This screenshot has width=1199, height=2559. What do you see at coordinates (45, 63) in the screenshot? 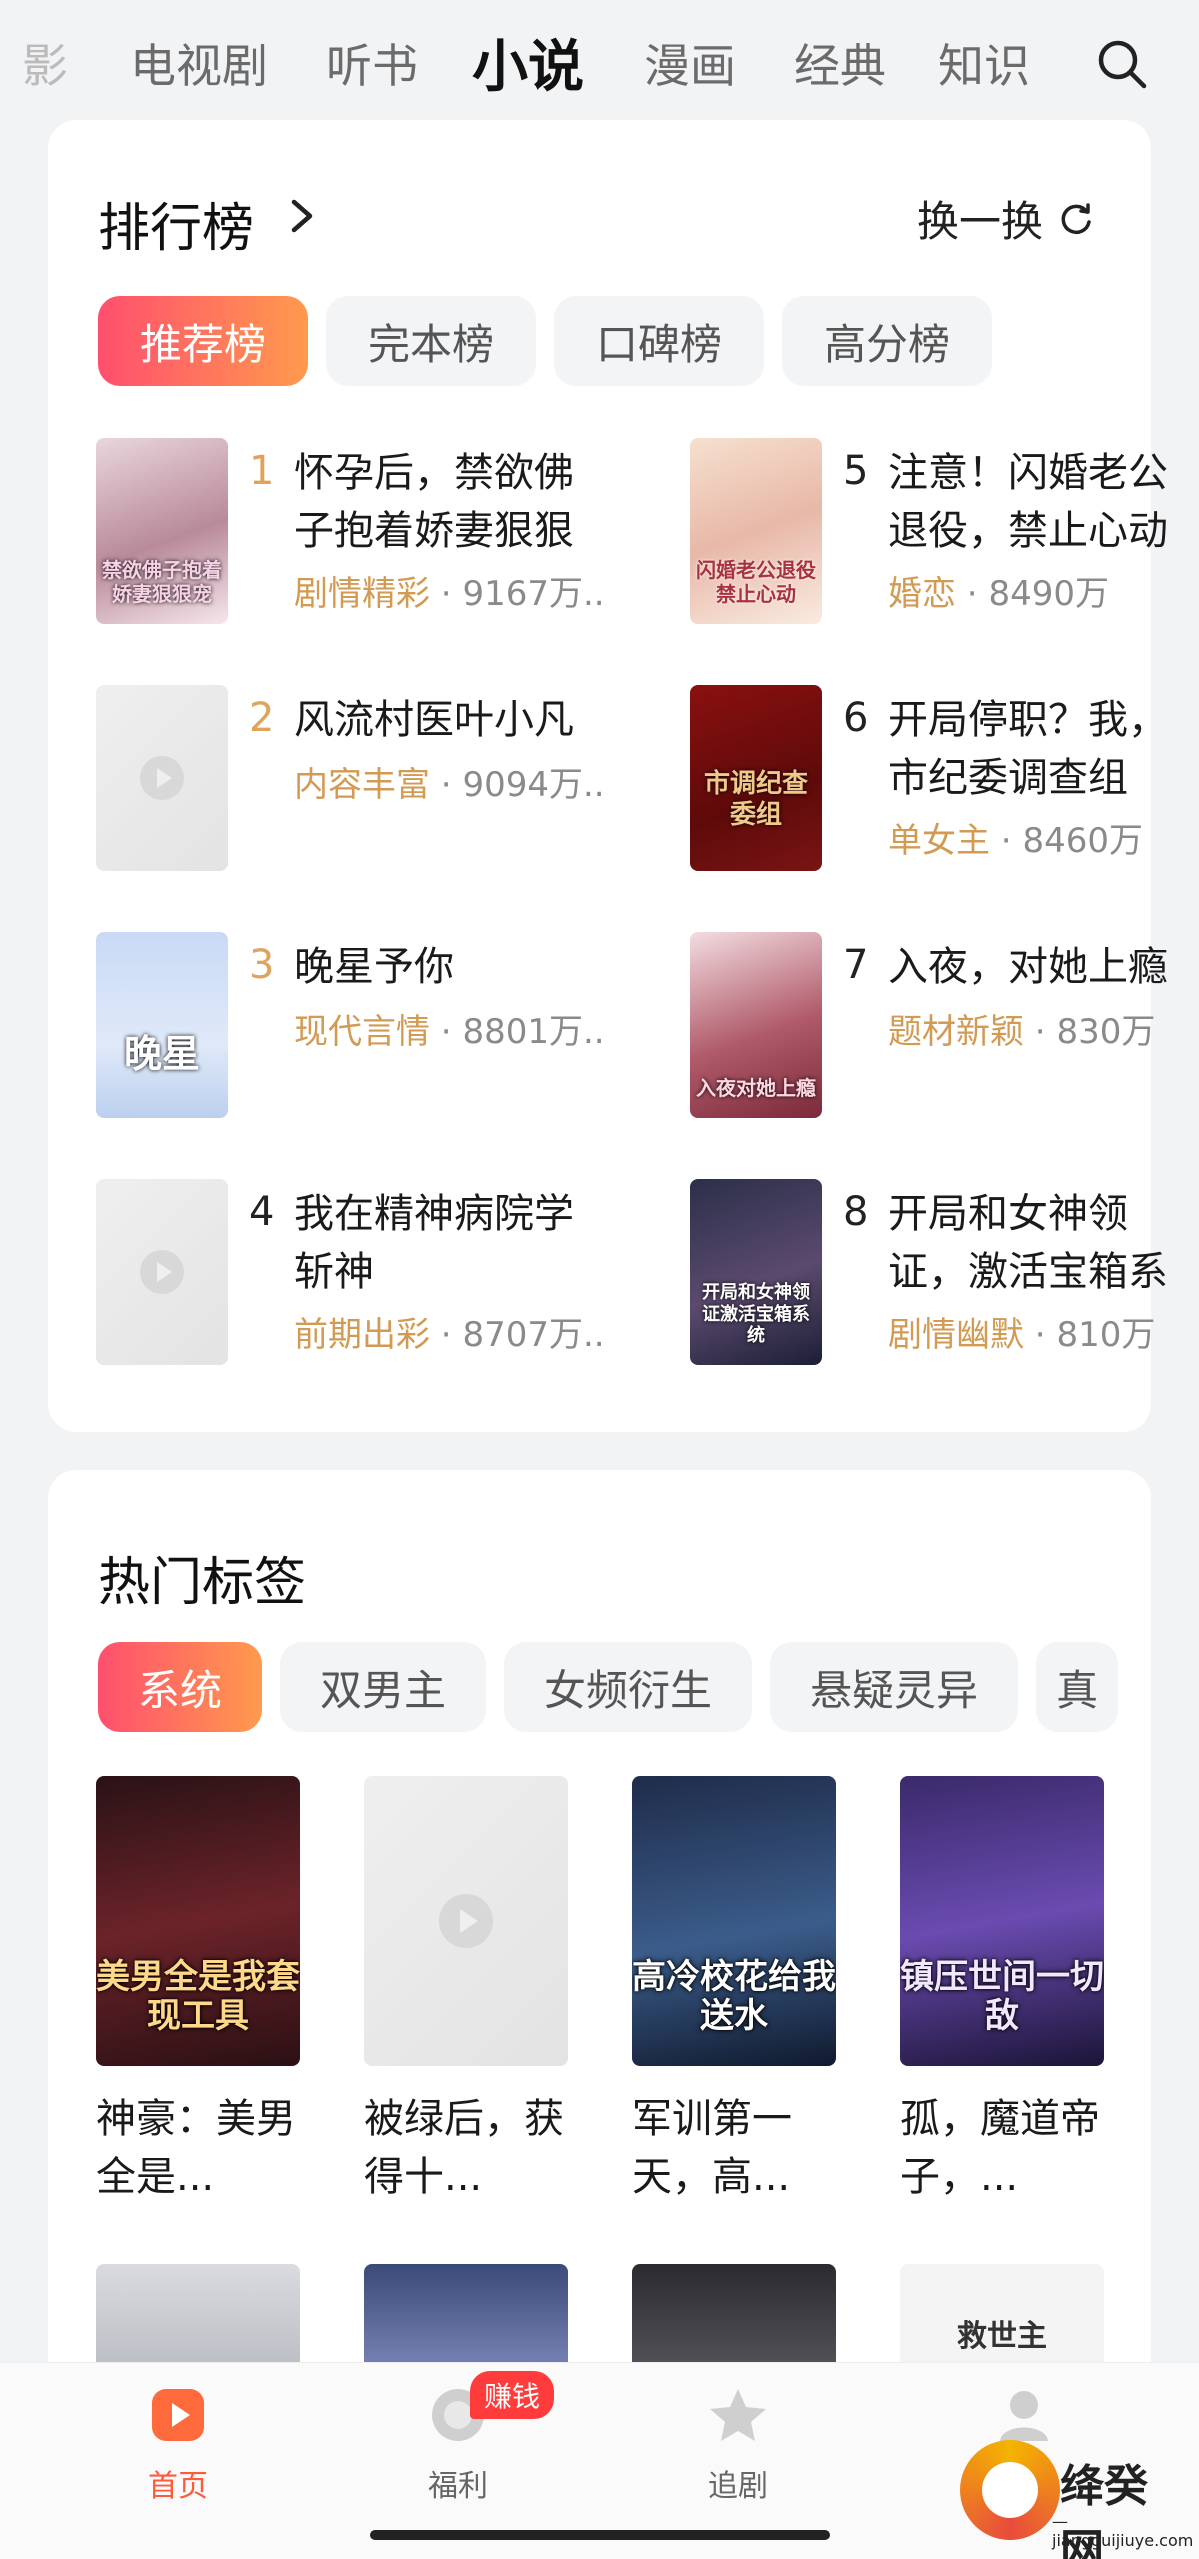
I see `tab-movie: 影` at bounding box center [45, 63].